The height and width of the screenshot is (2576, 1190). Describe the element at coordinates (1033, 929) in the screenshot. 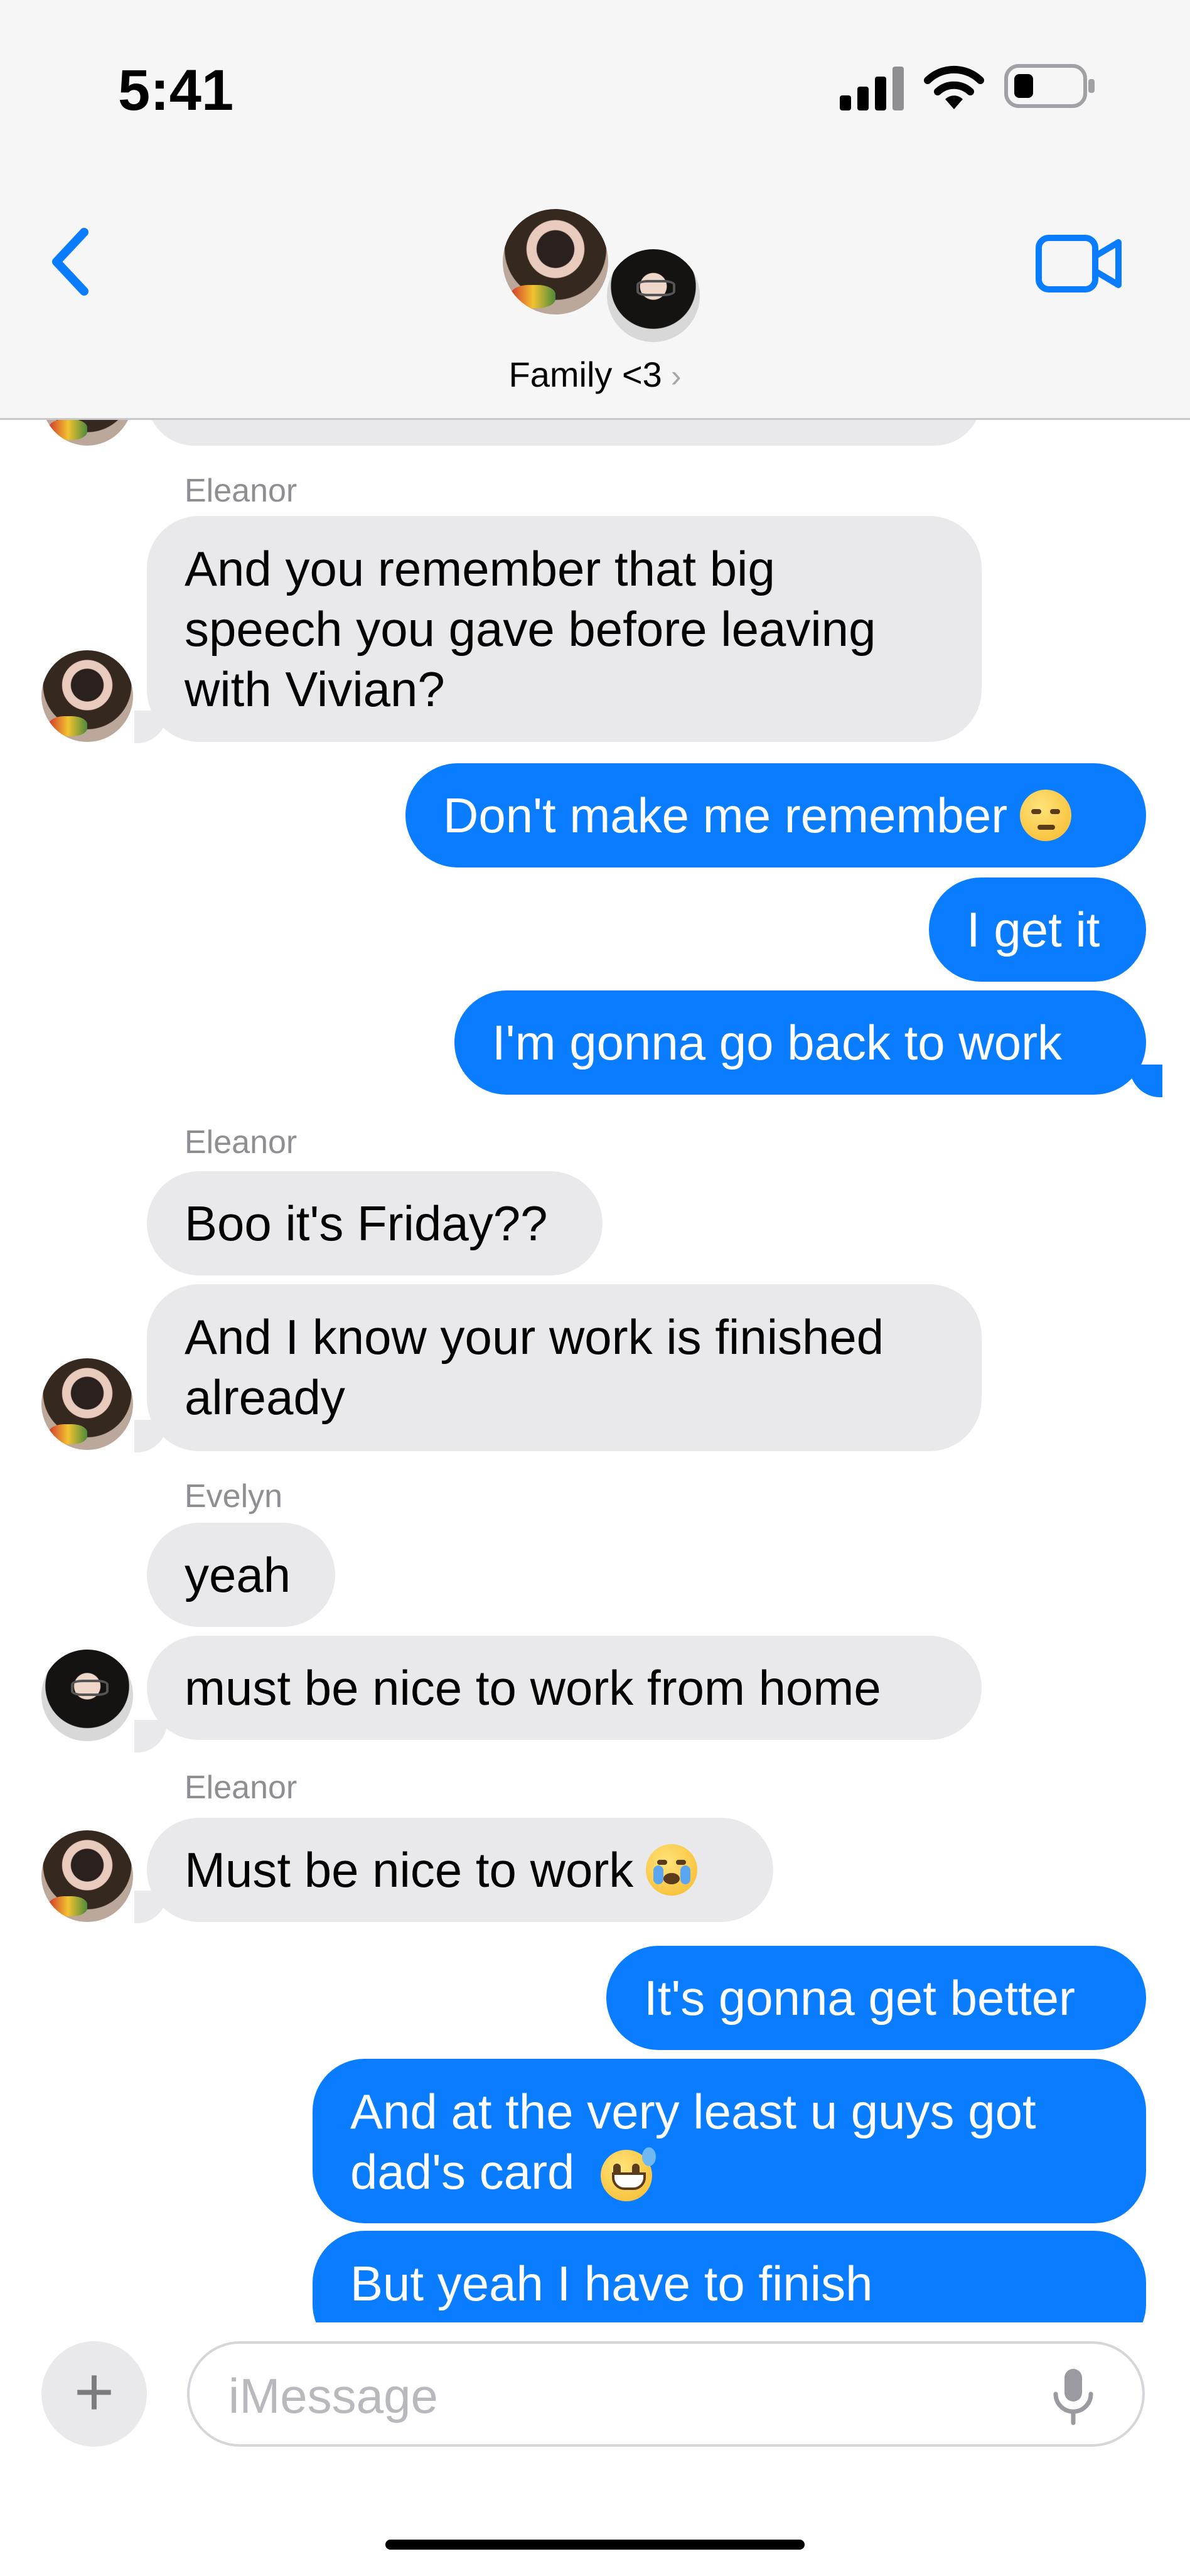

I see `message-text: I get it` at that location.